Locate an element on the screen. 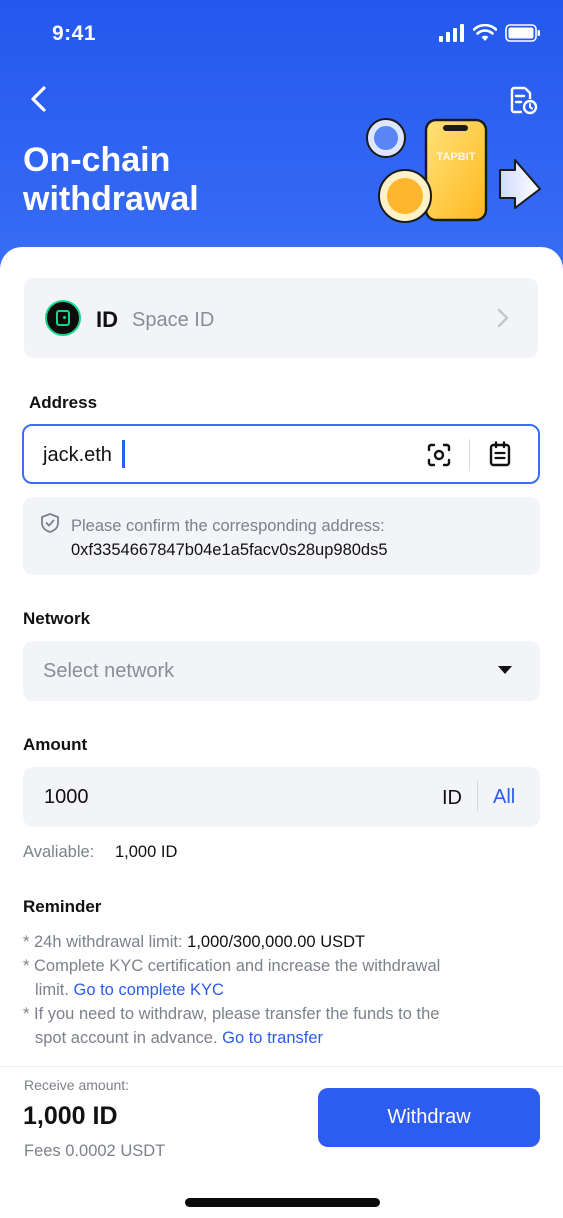 This screenshot has width=563, height=1218. back-icon is located at coordinates (38, 99).